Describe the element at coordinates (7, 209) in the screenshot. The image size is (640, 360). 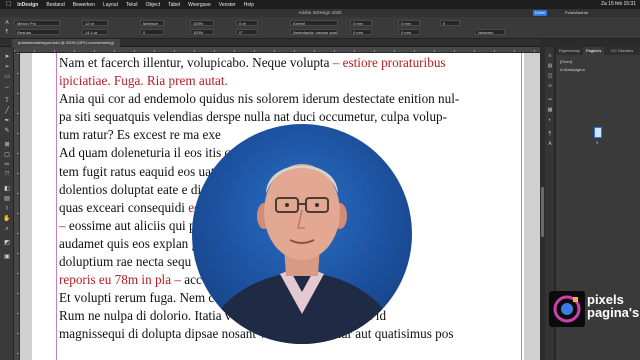
I see `eyedropper-tool-icon: ⌇` at that location.